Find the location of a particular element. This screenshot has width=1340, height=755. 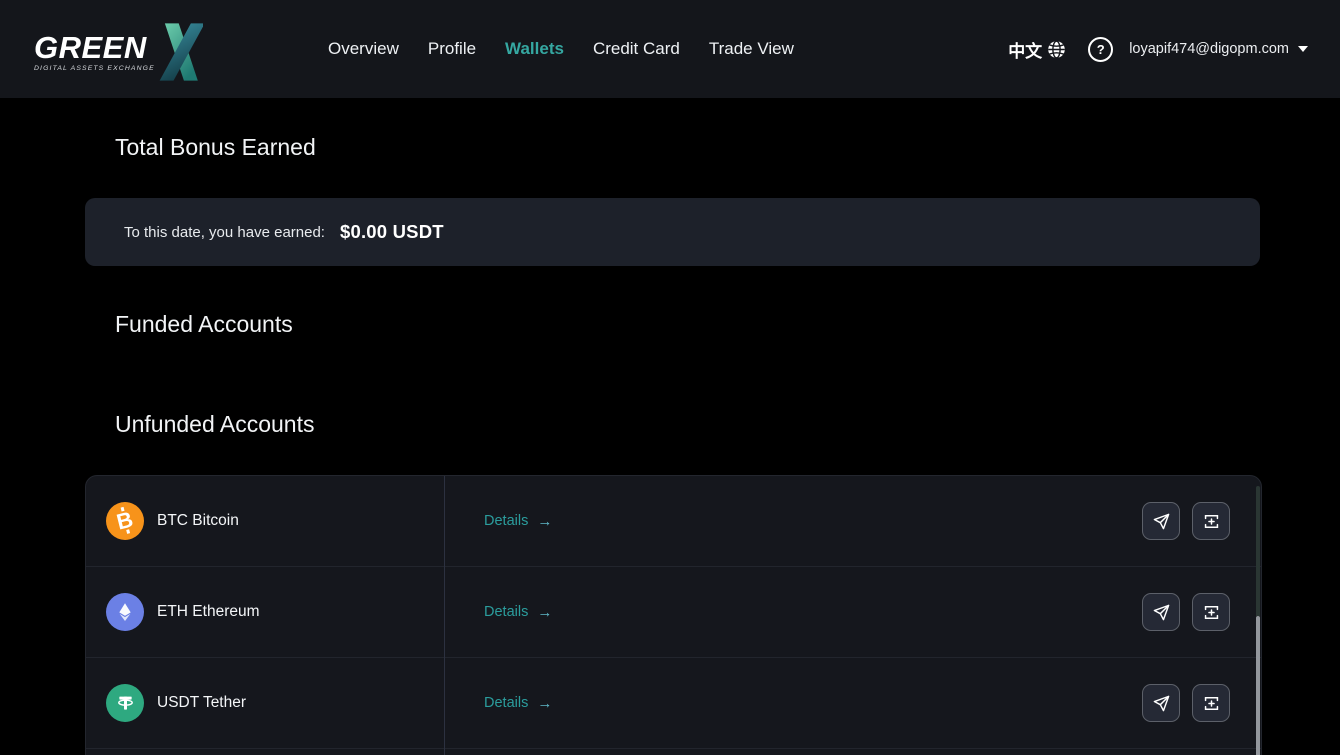

account-row-usdt: USDT Tether Details → is located at coordinates (673, 703).